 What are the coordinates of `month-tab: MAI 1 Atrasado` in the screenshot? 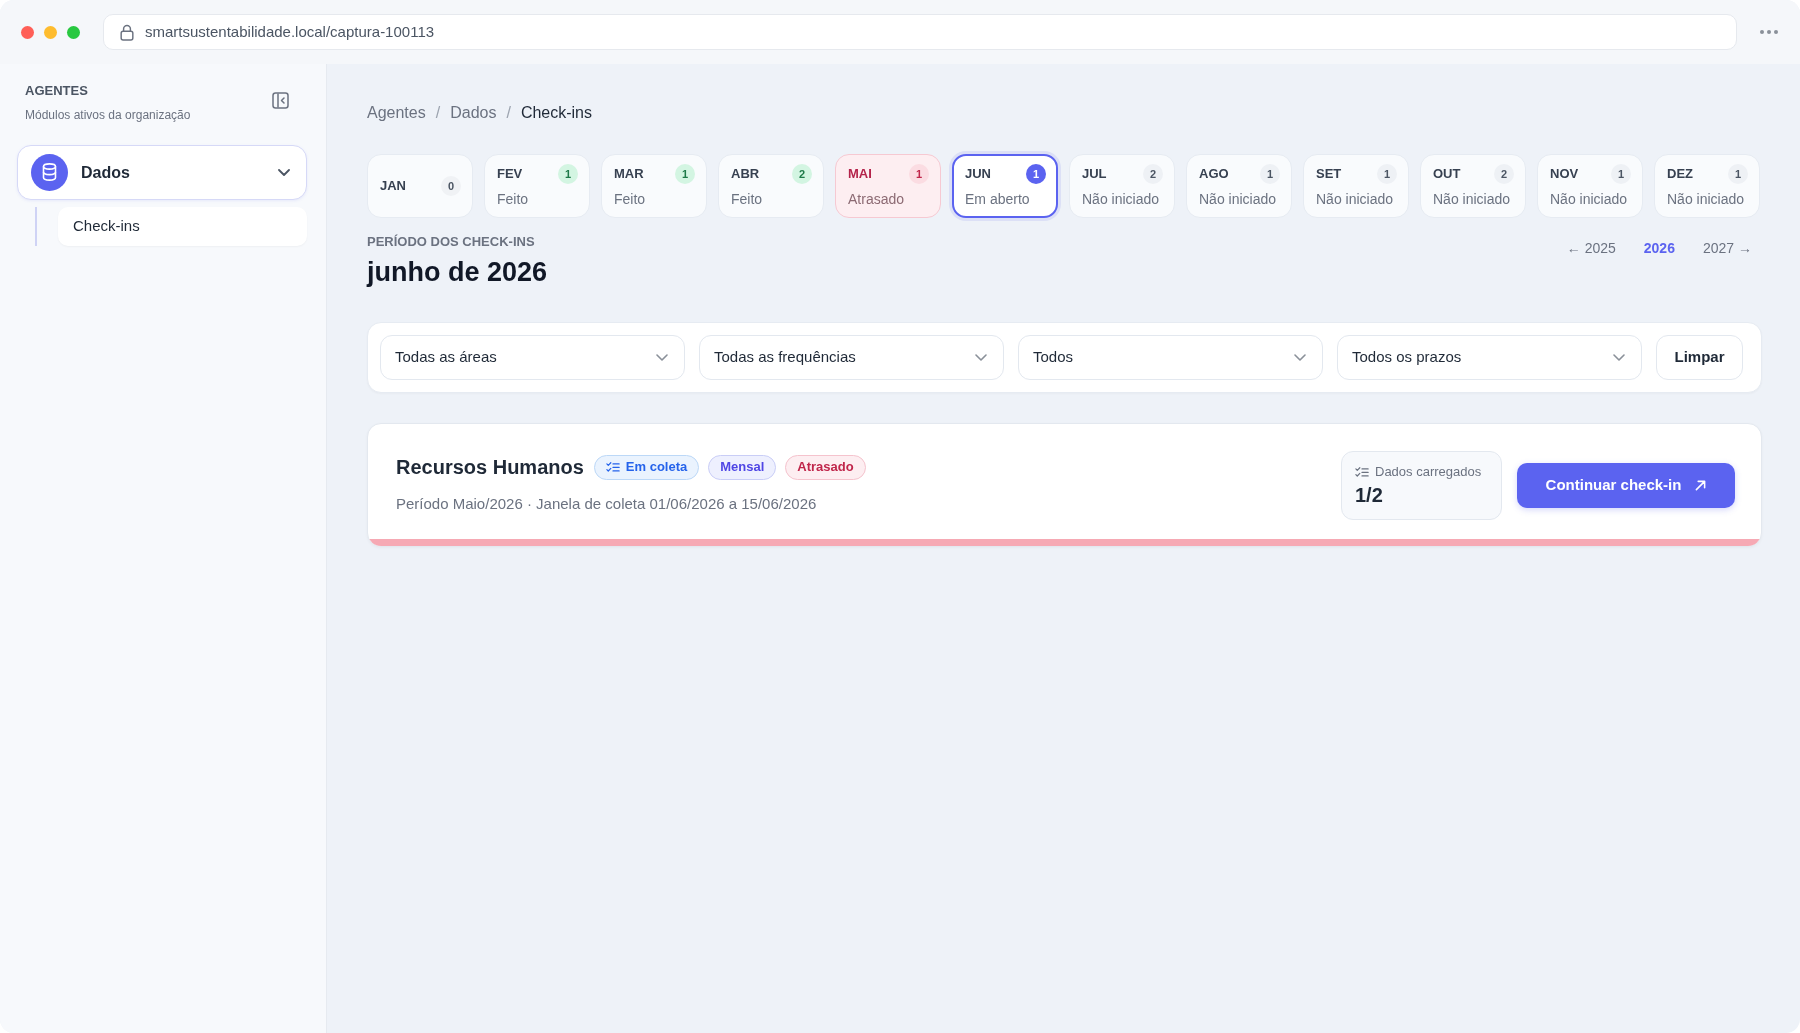 It's located at (888, 186).